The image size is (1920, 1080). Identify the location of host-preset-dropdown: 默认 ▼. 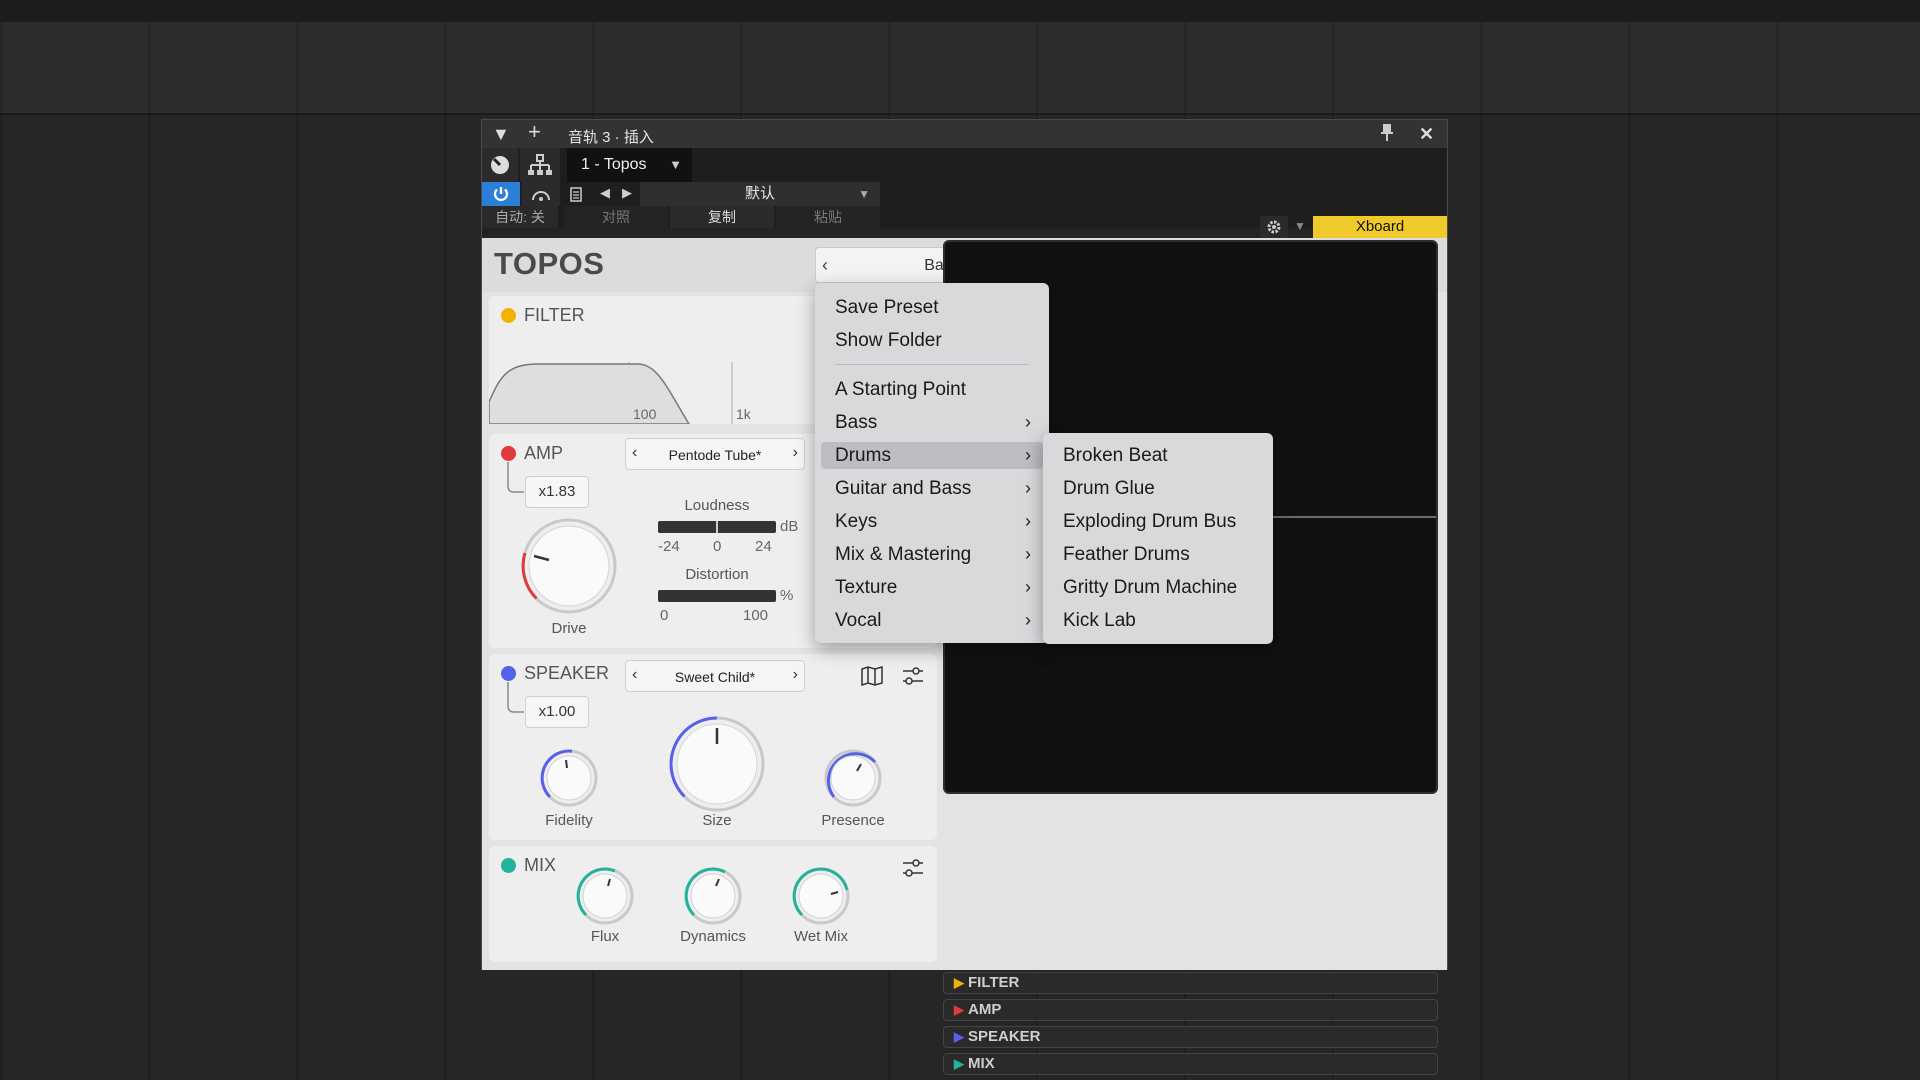
(760, 194).